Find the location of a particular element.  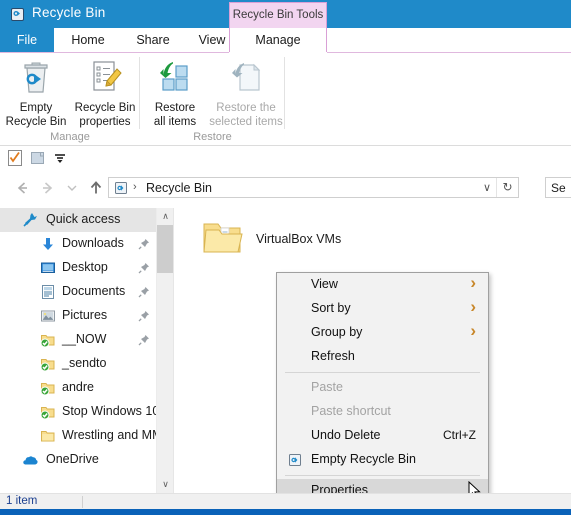

sidebar-item-andre: andre is located at coordinates (78, 388).